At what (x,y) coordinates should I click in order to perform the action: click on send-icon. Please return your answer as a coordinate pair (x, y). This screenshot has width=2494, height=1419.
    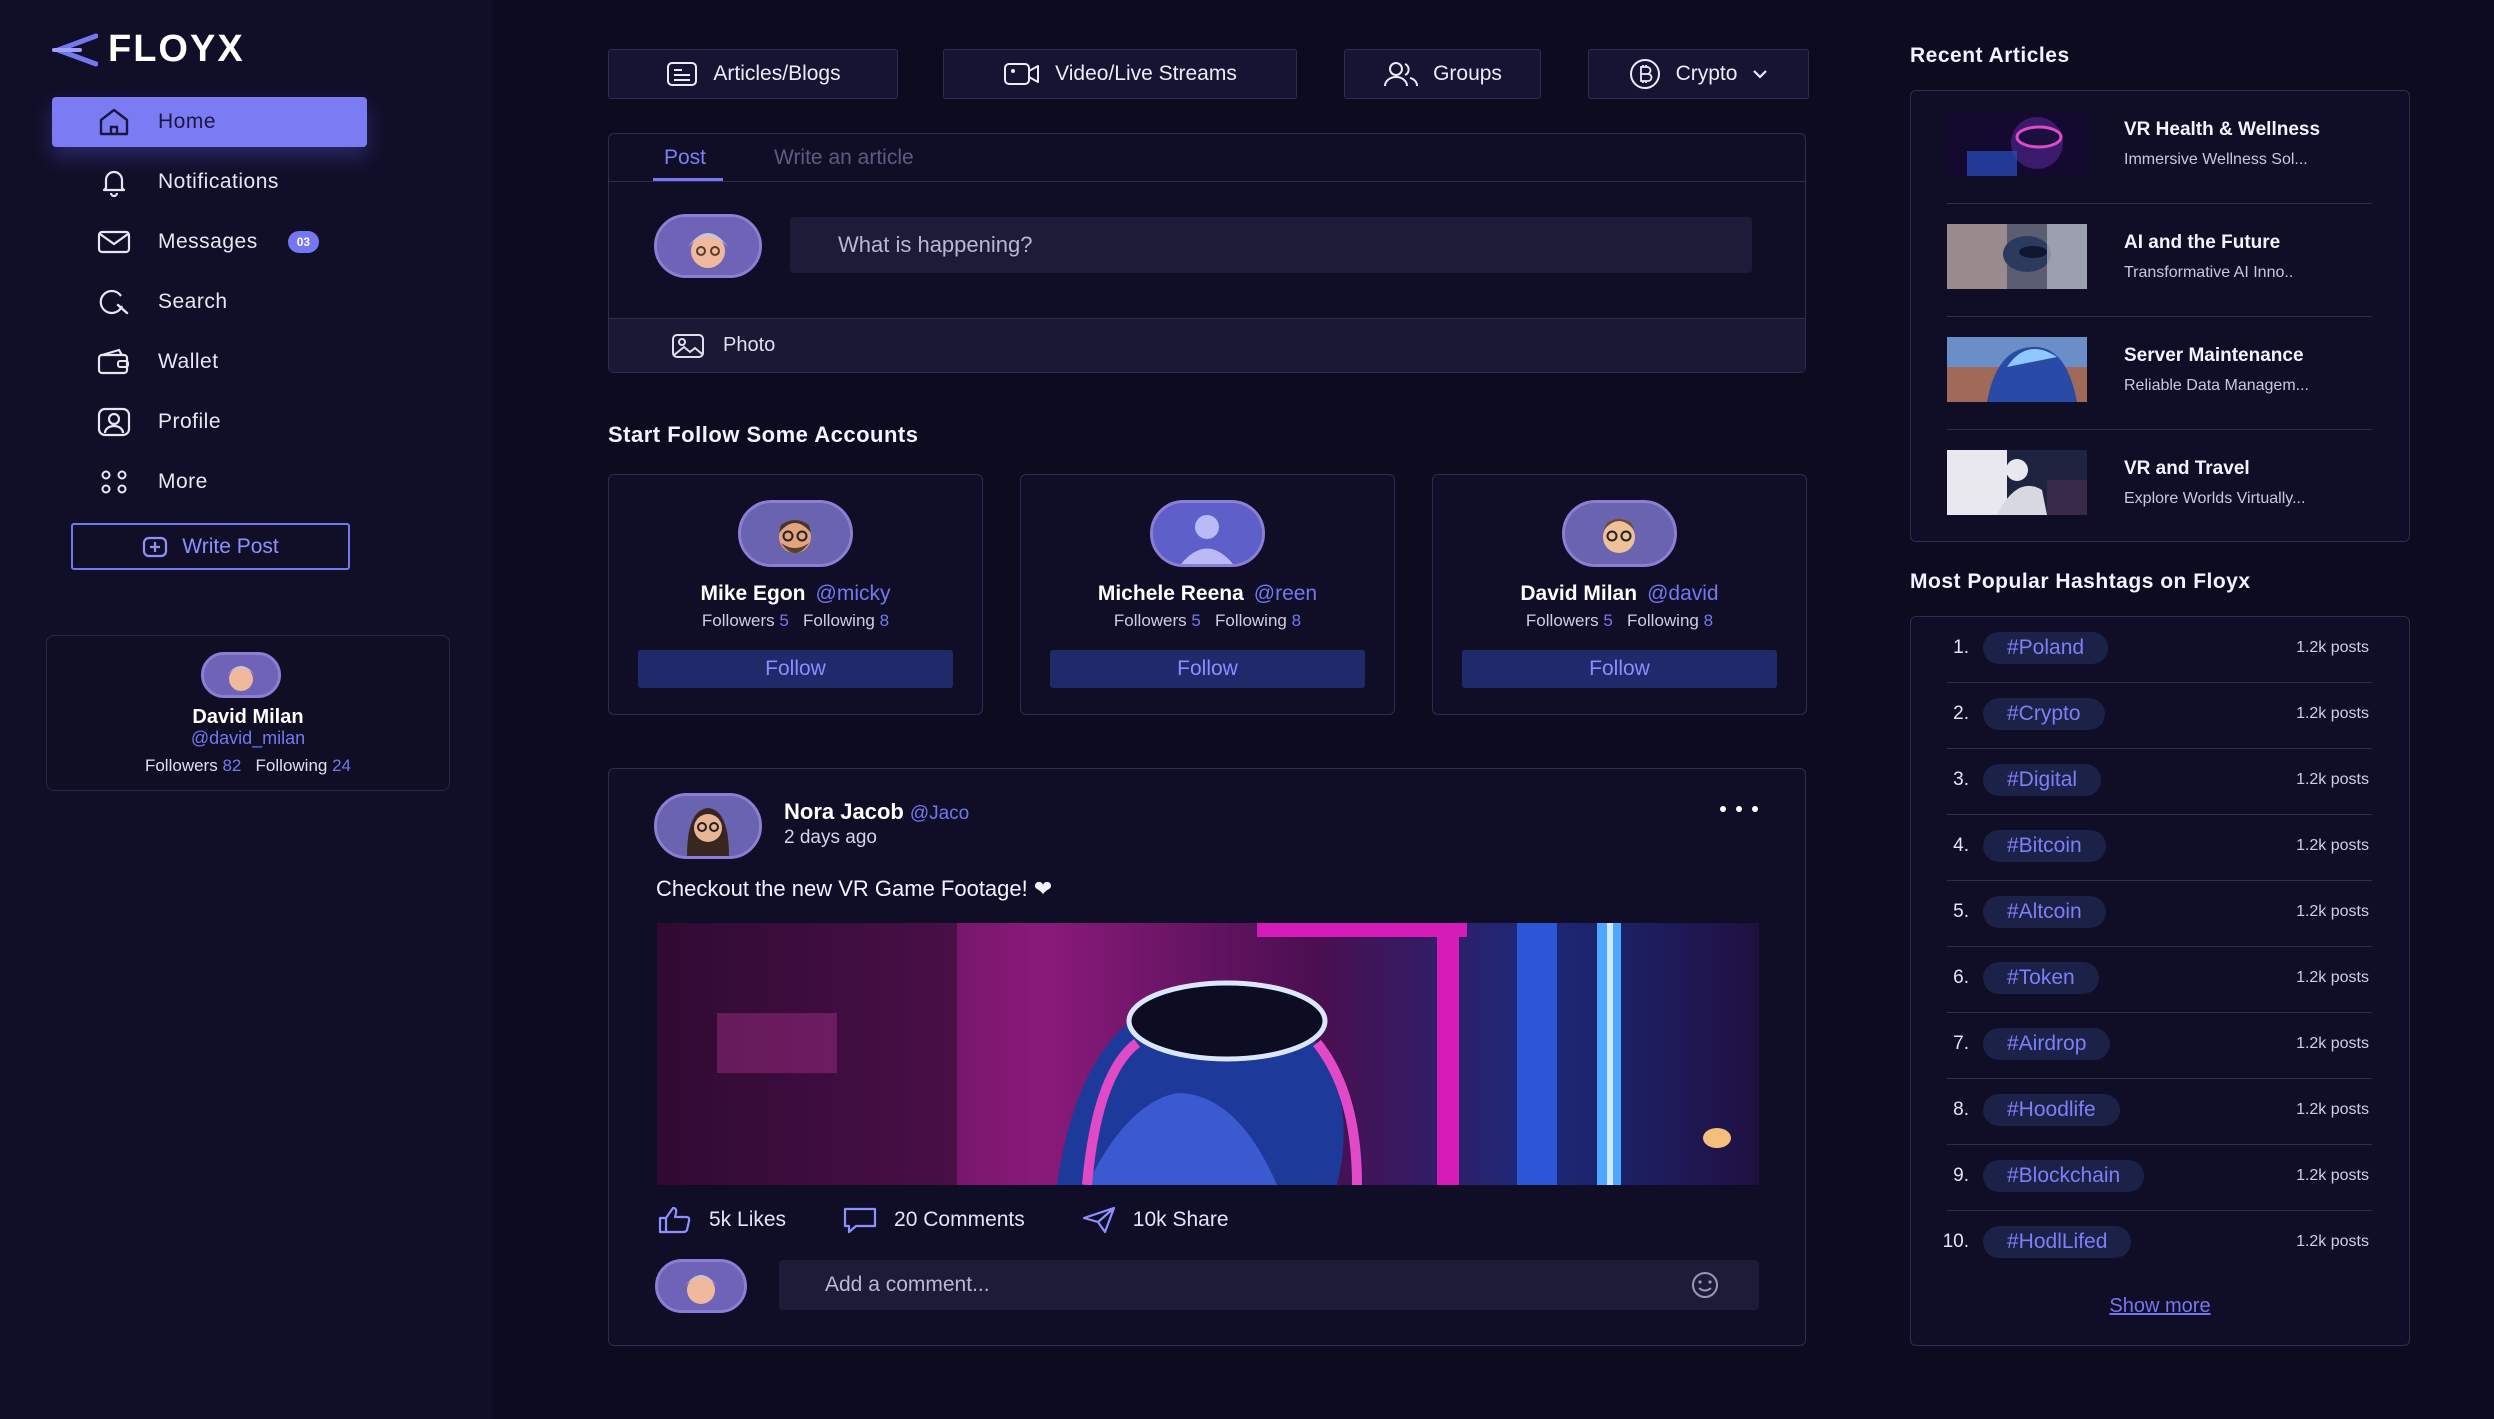
    Looking at the image, I should click on (1098, 1220).